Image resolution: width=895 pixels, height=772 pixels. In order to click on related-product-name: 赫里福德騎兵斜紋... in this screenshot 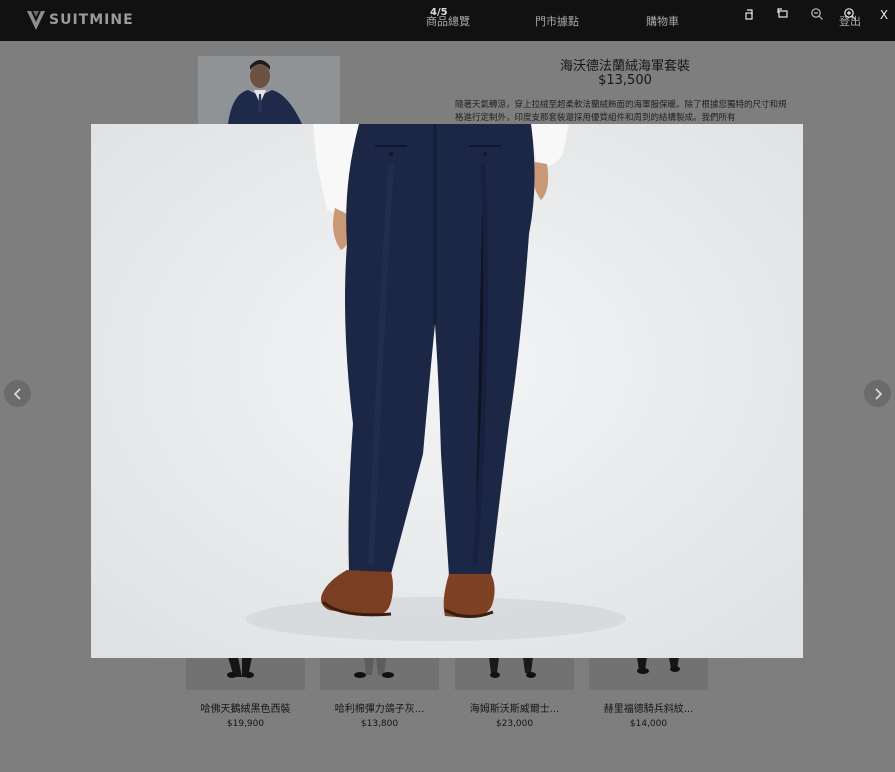, I will do `click(648, 707)`.